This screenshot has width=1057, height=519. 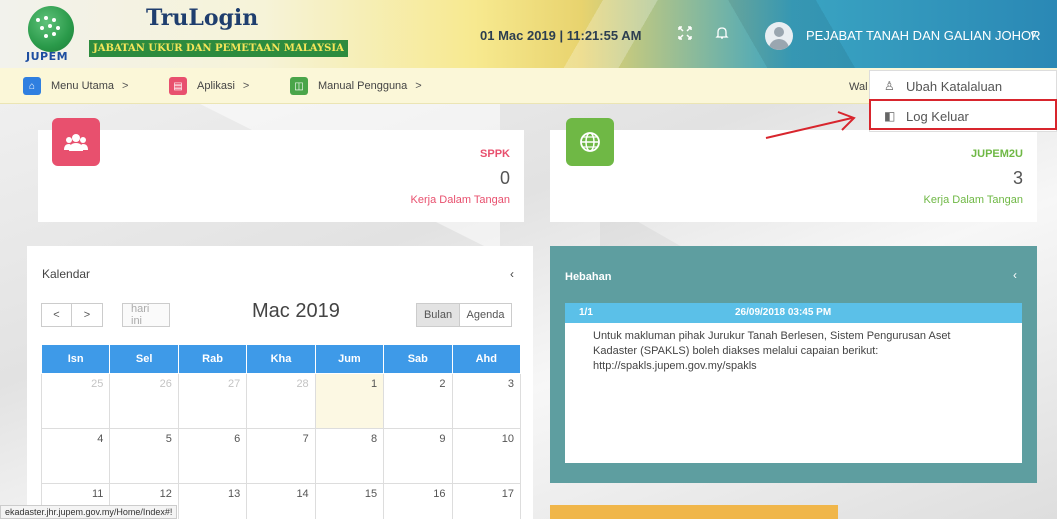 I want to click on user-icon: ♙, so click(x=889, y=86).